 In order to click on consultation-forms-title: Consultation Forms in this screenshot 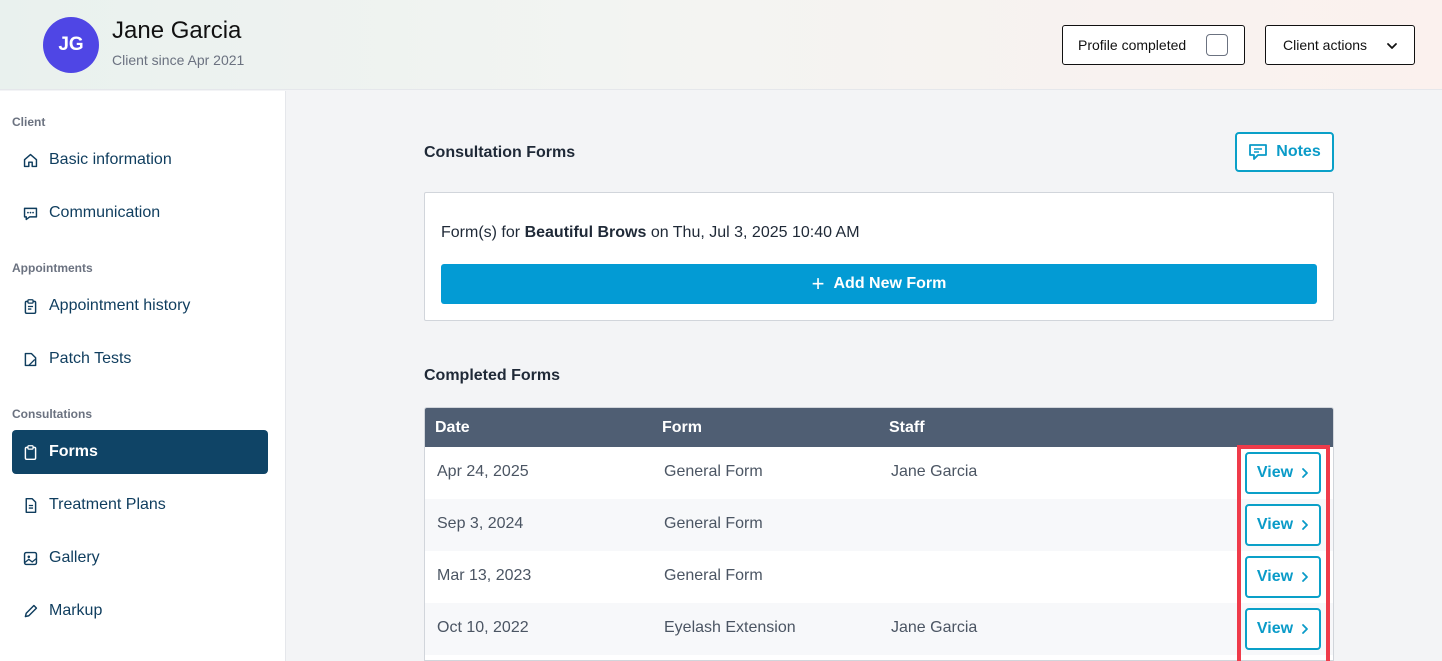, I will do `click(500, 152)`.